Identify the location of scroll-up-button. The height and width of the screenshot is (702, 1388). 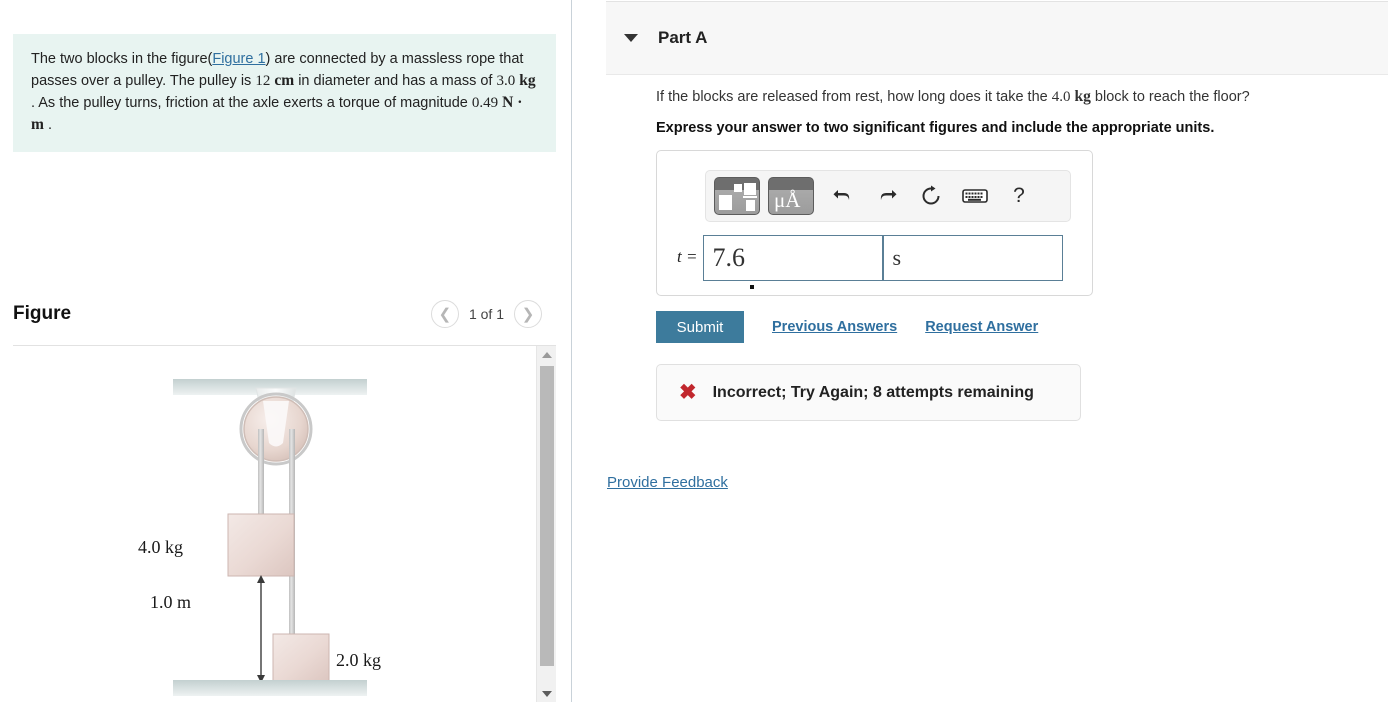
(547, 354).